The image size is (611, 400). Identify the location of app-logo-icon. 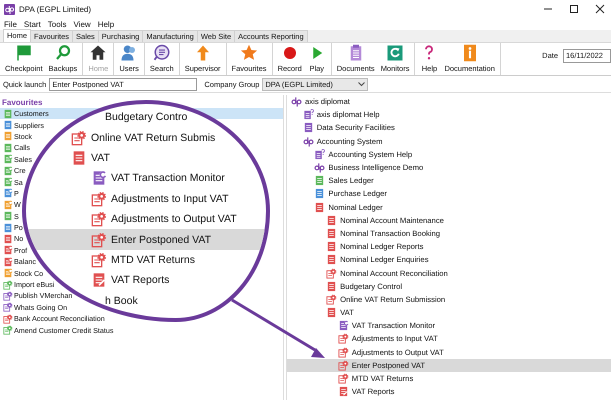
(9, 9).